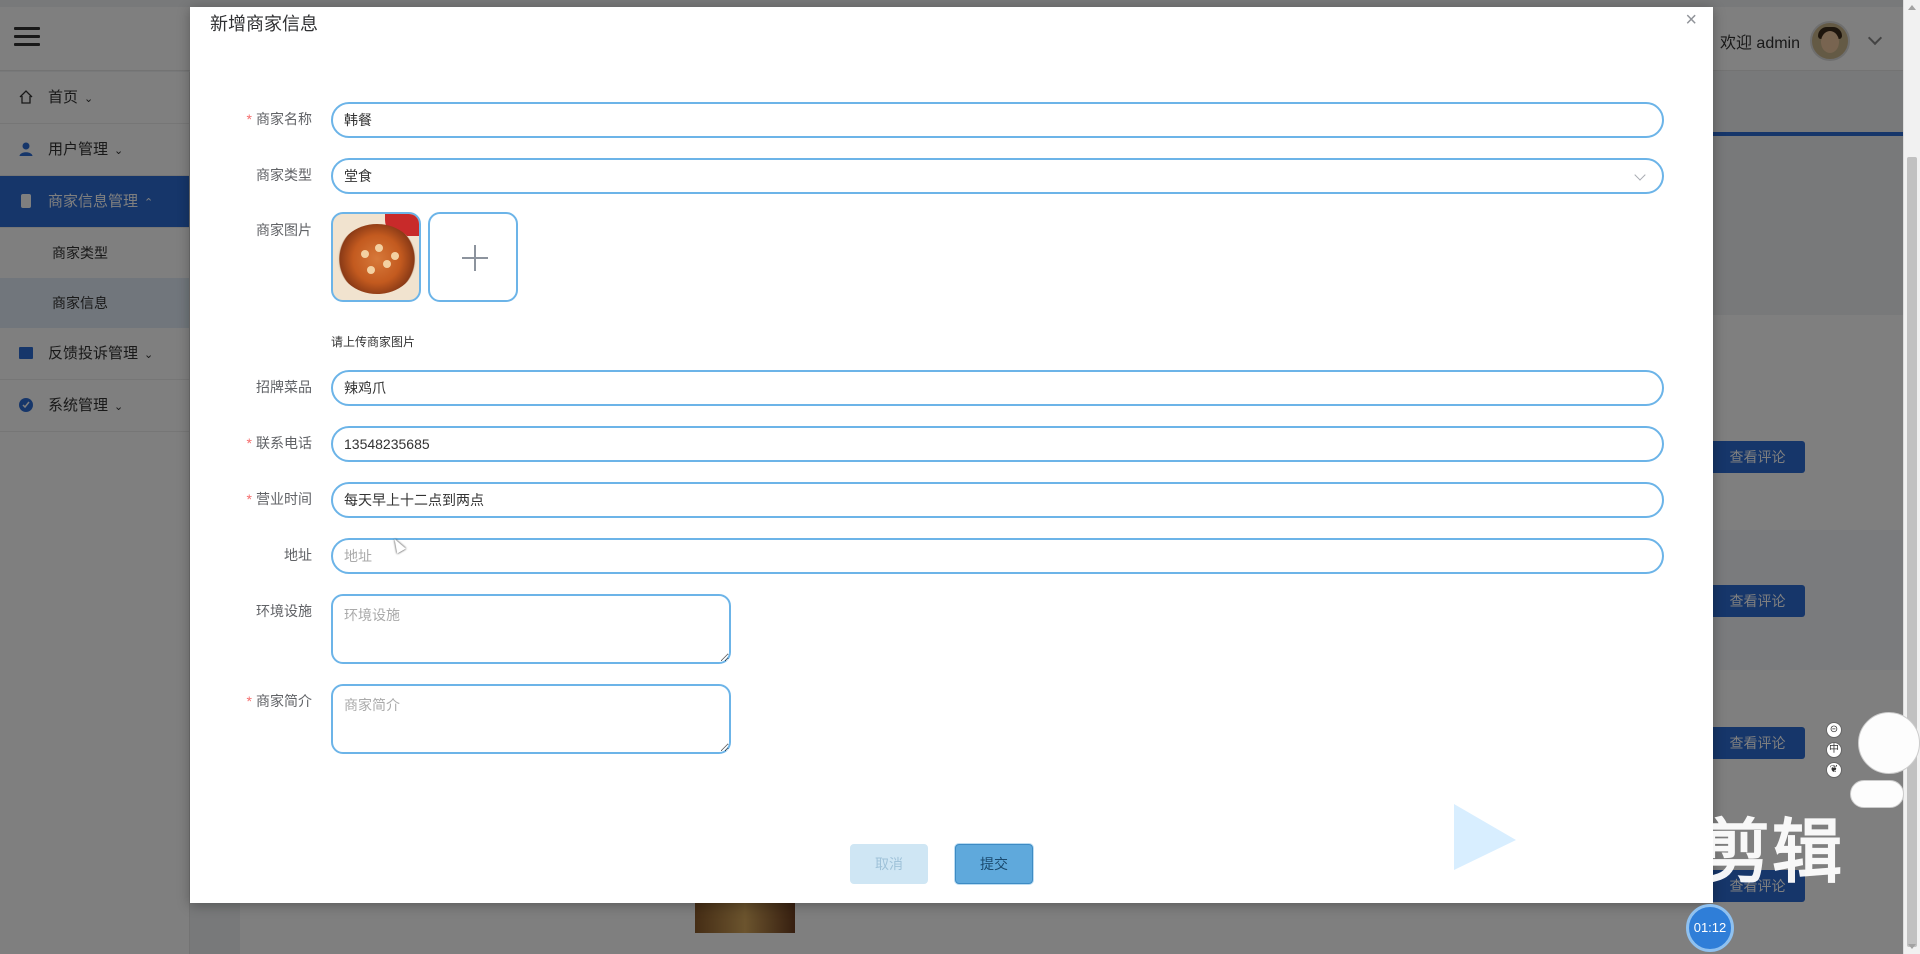 Image resolution: width=1920 pixels, height=954 pixels. What do you see at coordinates (284, 701) in the screenshot?
I see `label-text: 商家简介` at bounding box center [284, 701].